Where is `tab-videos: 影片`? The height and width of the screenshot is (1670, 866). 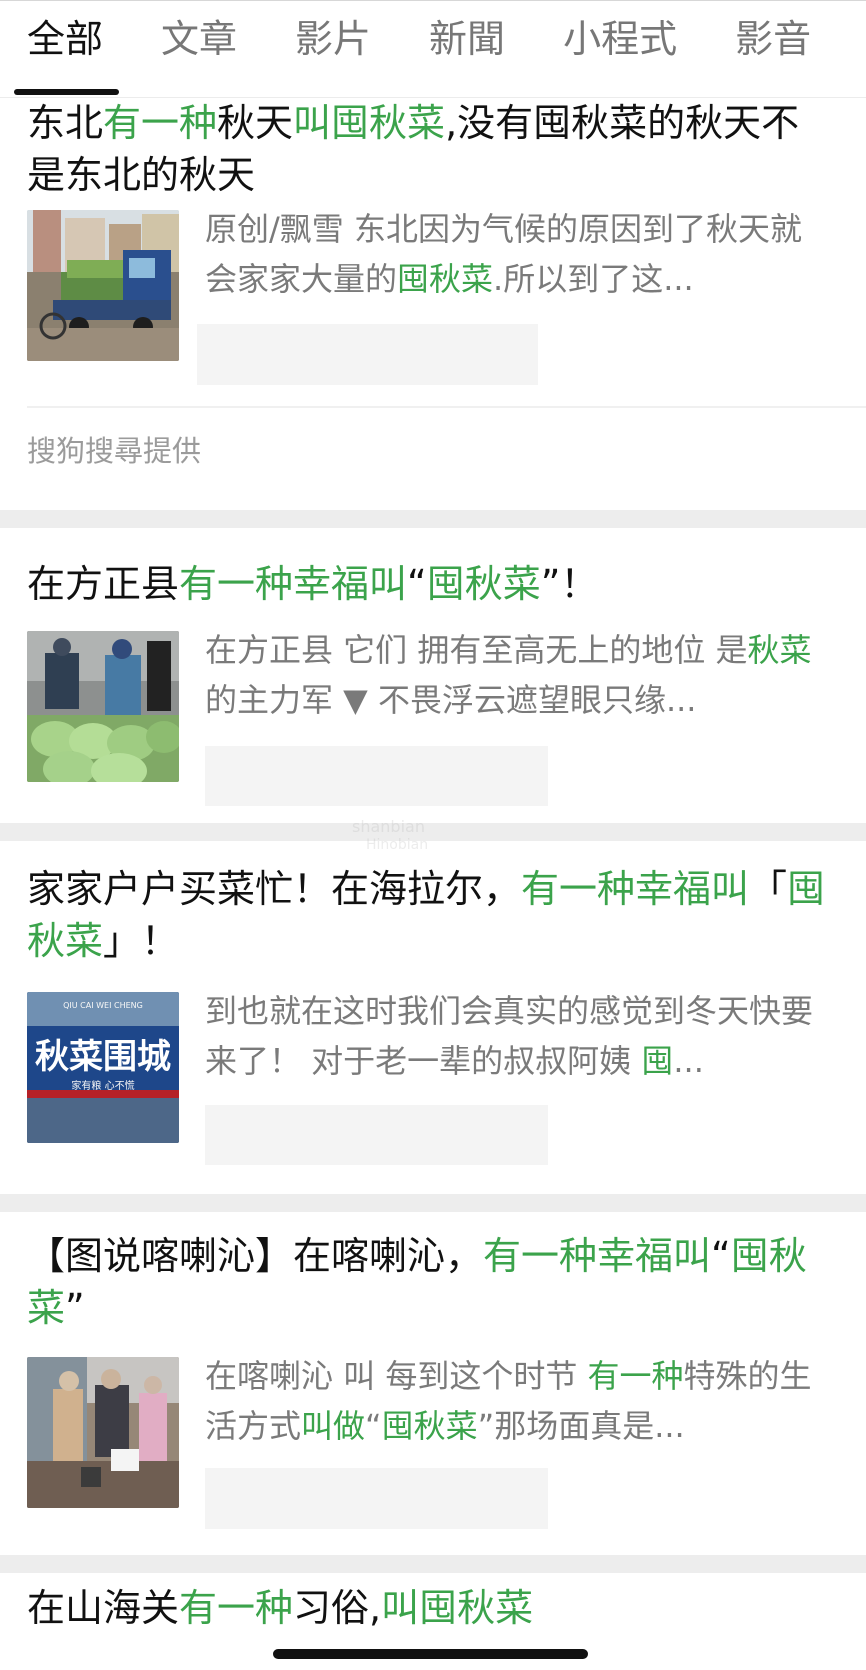 tab-videos: 影片 is located at coordinates (333, 39).